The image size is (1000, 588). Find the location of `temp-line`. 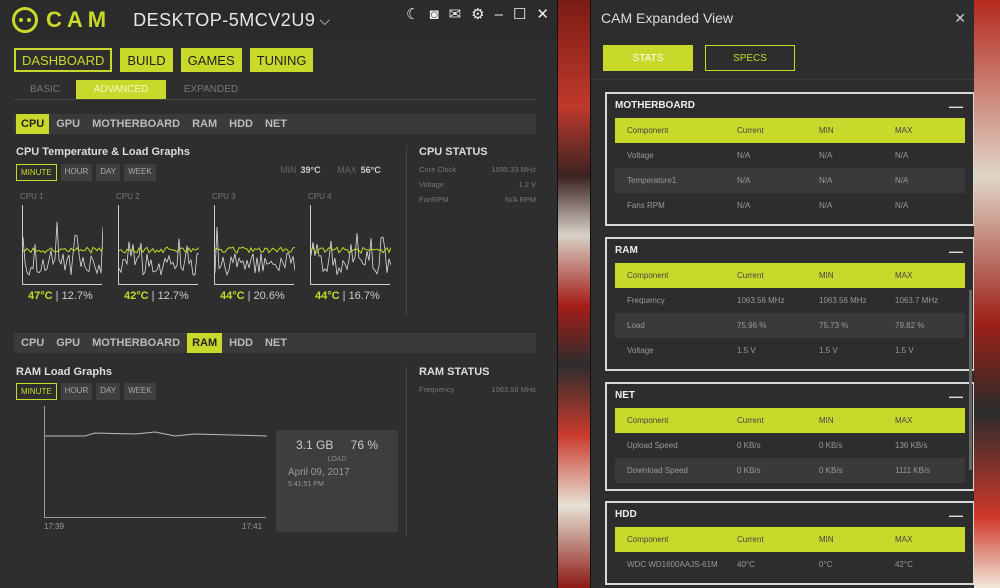

temp-line is located at coordinates (255, 250).